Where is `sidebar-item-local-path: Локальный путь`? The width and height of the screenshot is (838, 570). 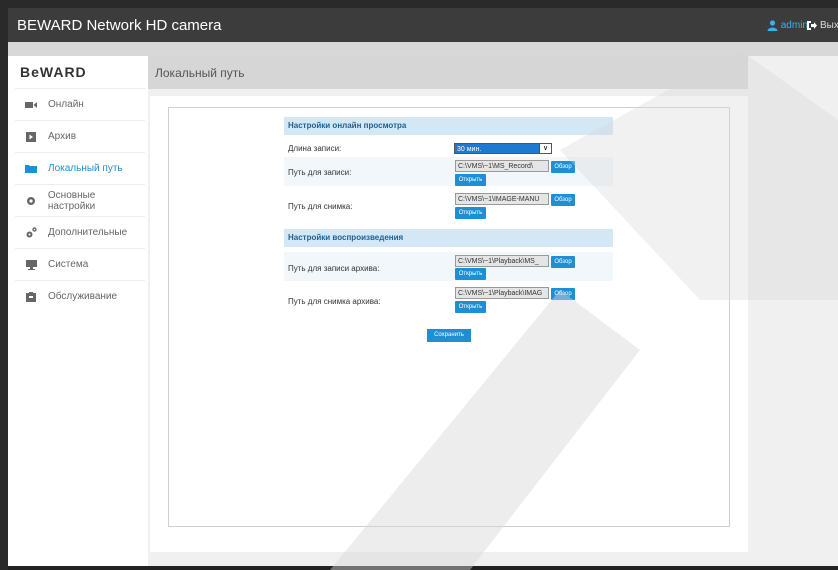
sidebar-item-local-path: Локальный путь is located at coordinates (80, 168).